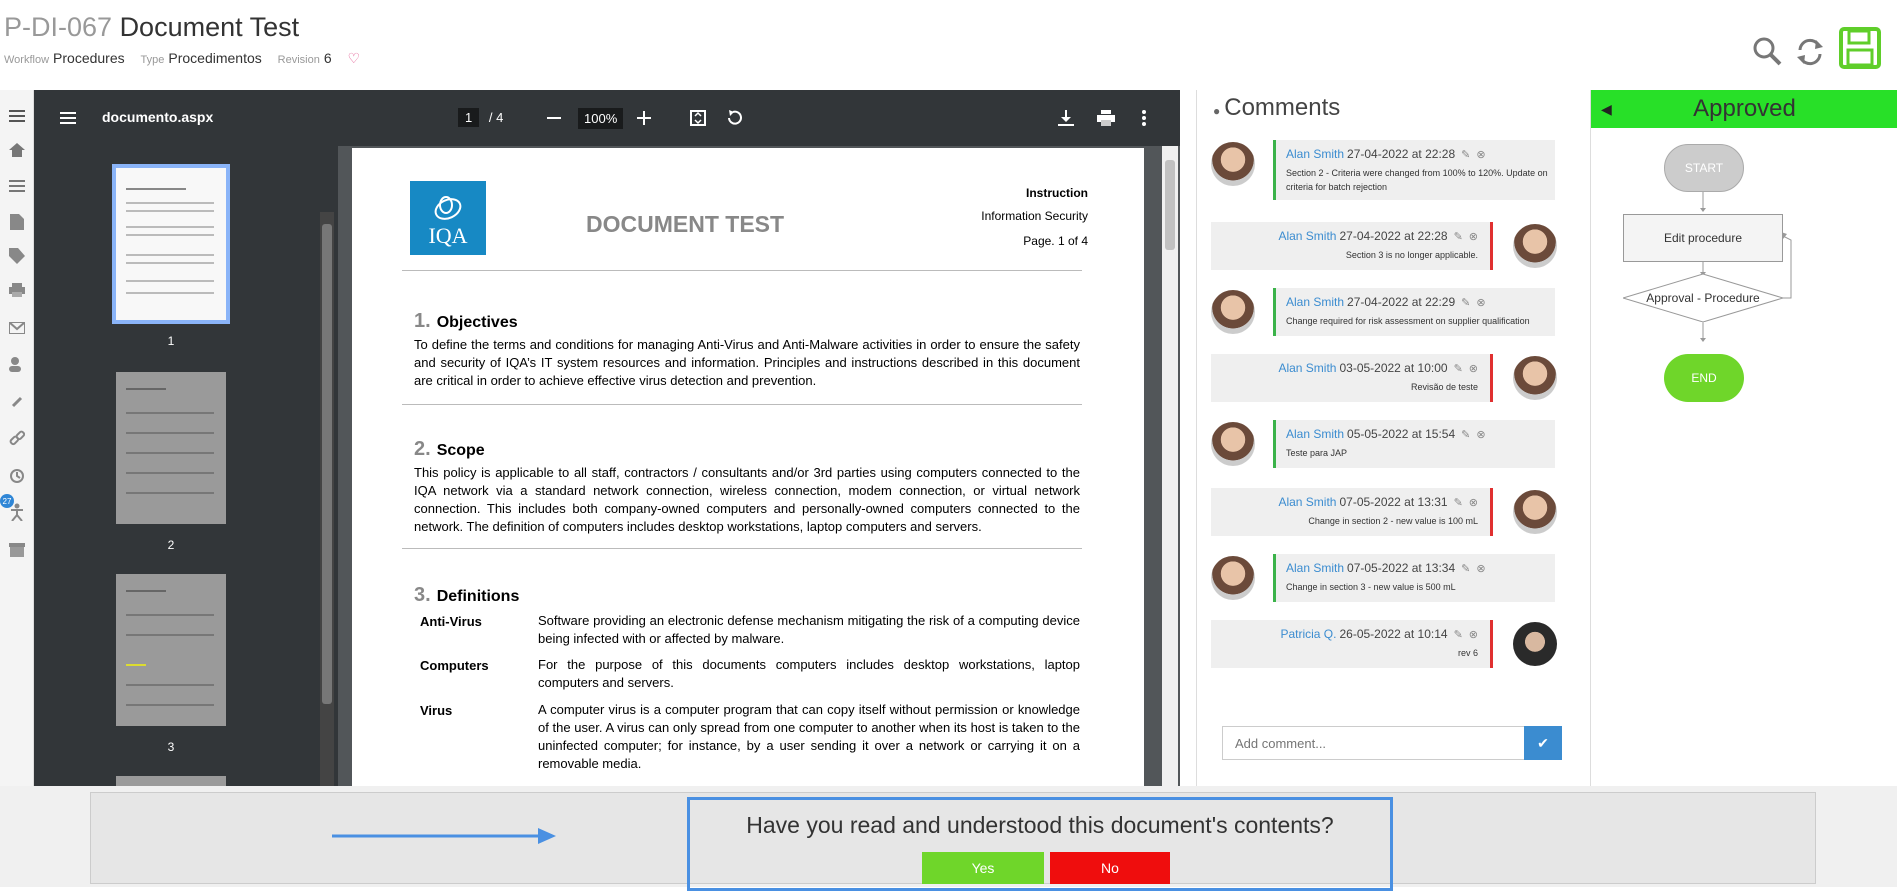 The image size is (1897, 891). I want to click on clock-icon, so click(17, 476).